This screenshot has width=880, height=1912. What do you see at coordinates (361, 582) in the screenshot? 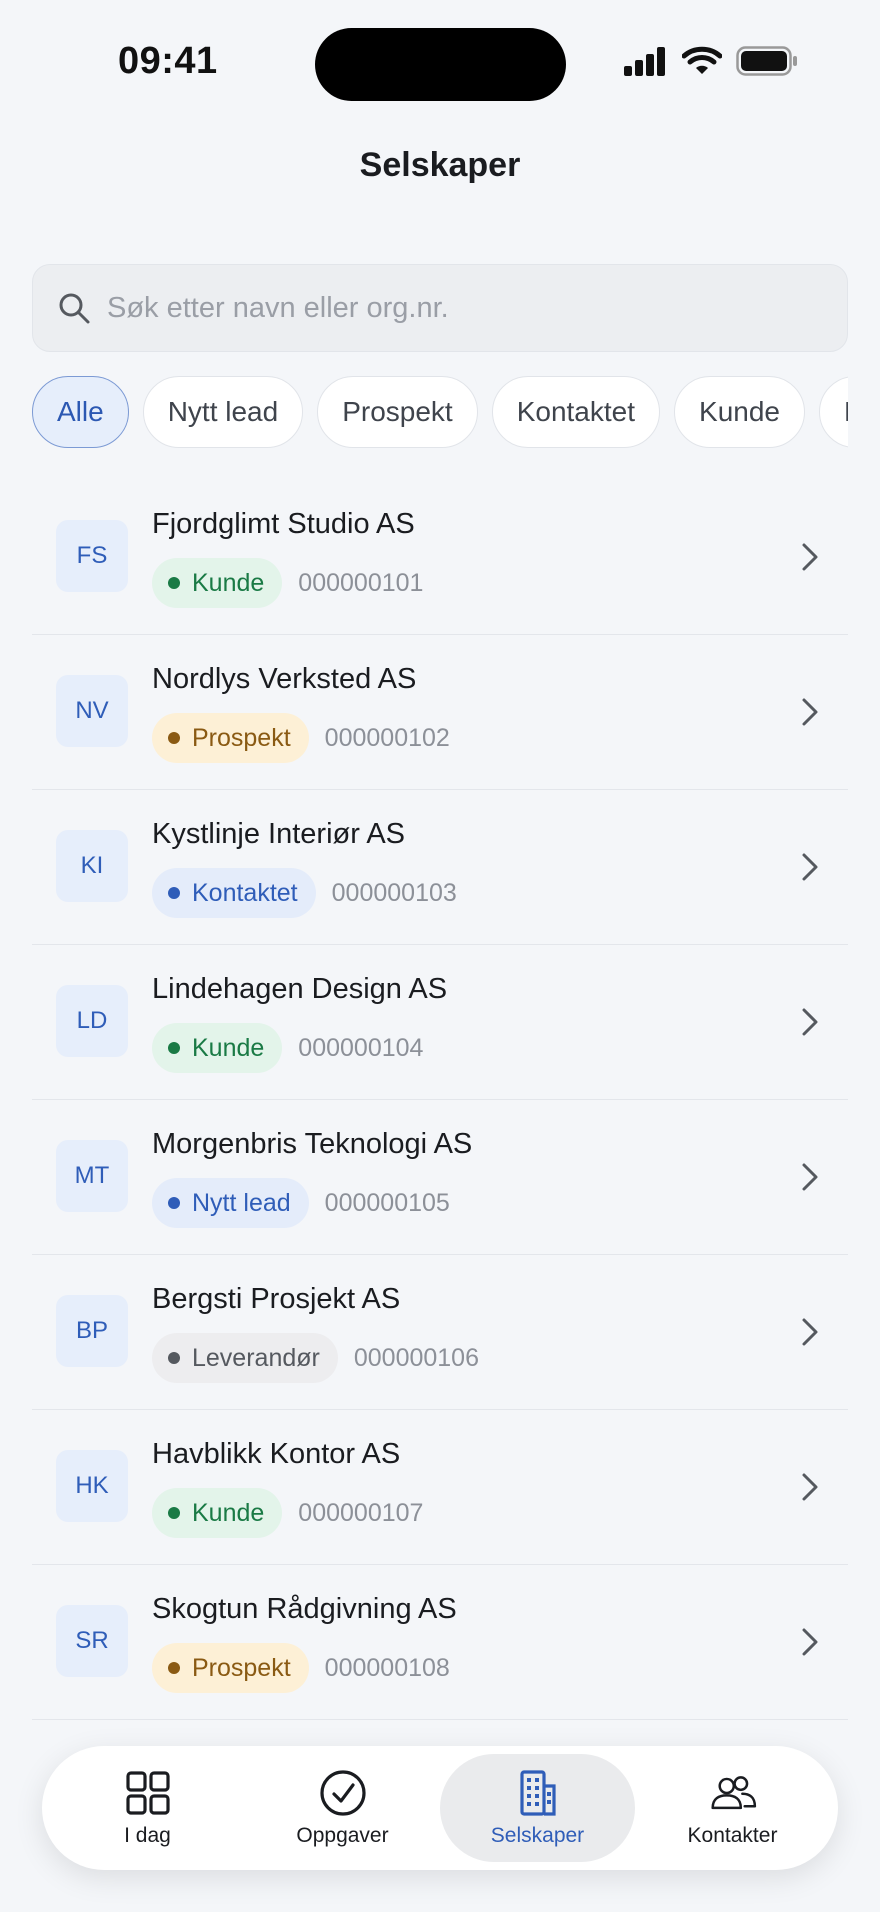
I see `org-number: 000000101` at bounding box center [361, 582].